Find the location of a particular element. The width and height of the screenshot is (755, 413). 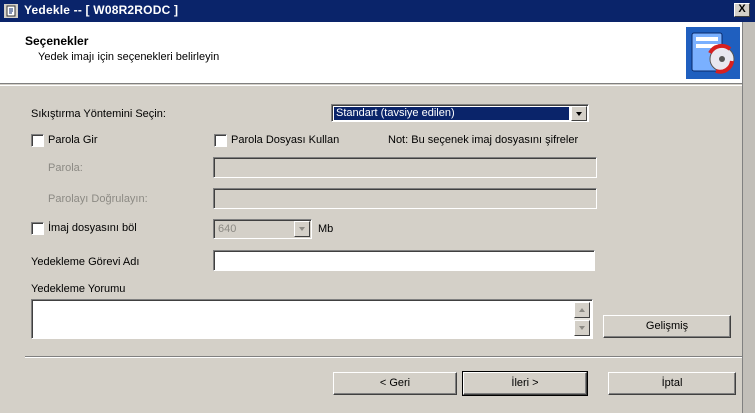

task-name-input is located at coordinates (404, 260).